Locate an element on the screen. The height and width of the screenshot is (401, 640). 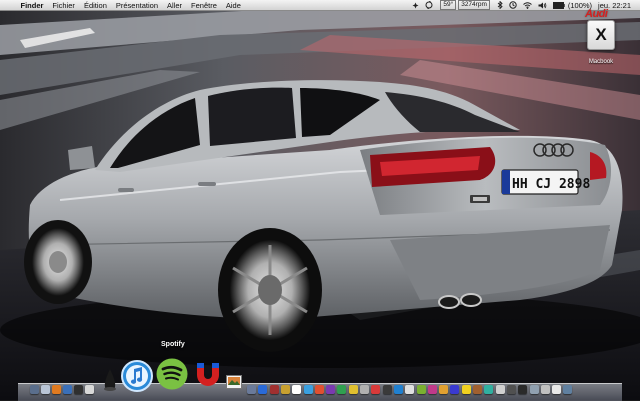
sync-status-icon is located at coordinates (429, 5).